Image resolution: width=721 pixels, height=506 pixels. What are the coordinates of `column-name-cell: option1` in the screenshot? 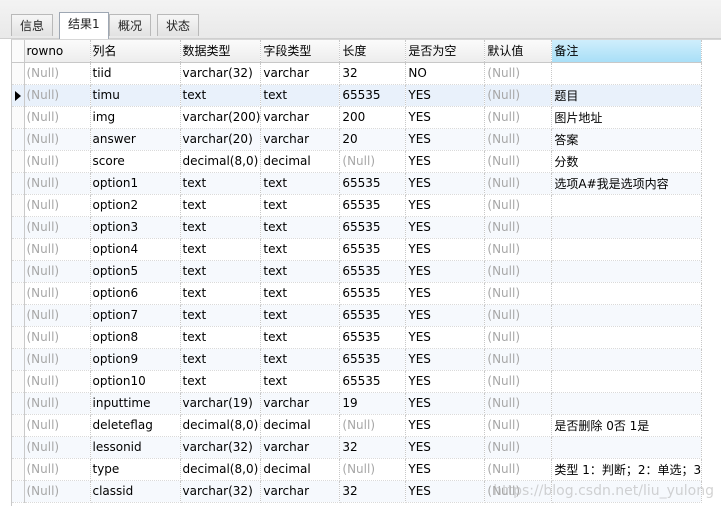 It's located at (135, 183).